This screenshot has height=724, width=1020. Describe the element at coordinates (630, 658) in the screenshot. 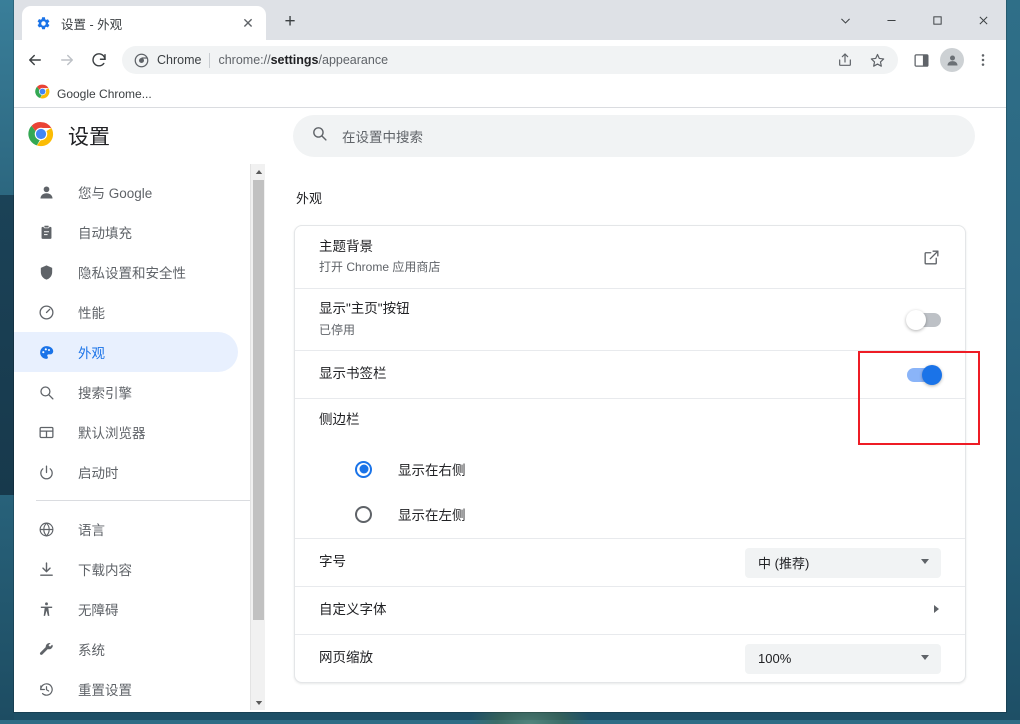

I see `row-page-zoom: 网页缩放 100%` at that location.